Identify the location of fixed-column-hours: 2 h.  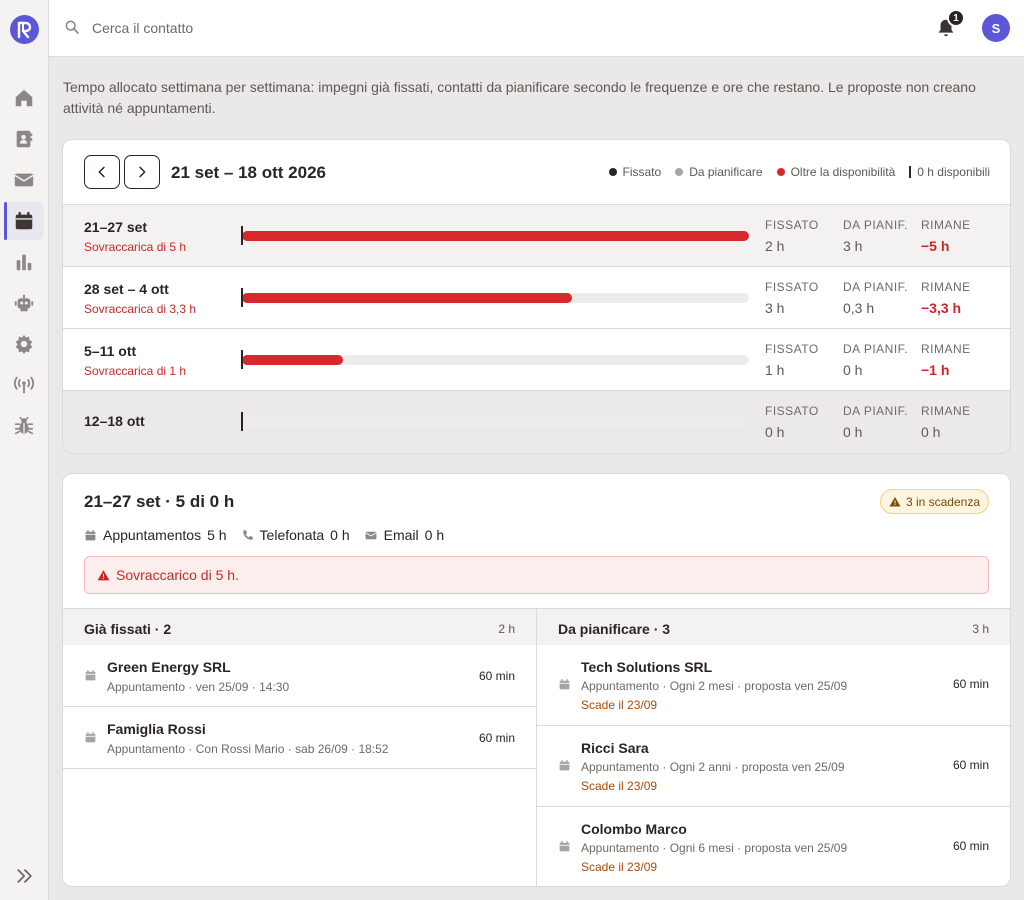
(506, 629).